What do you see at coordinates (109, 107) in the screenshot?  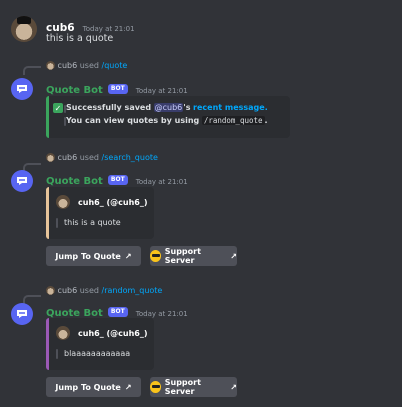 I see `embed-text: Successfully saved` at bounding box center [109, 107].